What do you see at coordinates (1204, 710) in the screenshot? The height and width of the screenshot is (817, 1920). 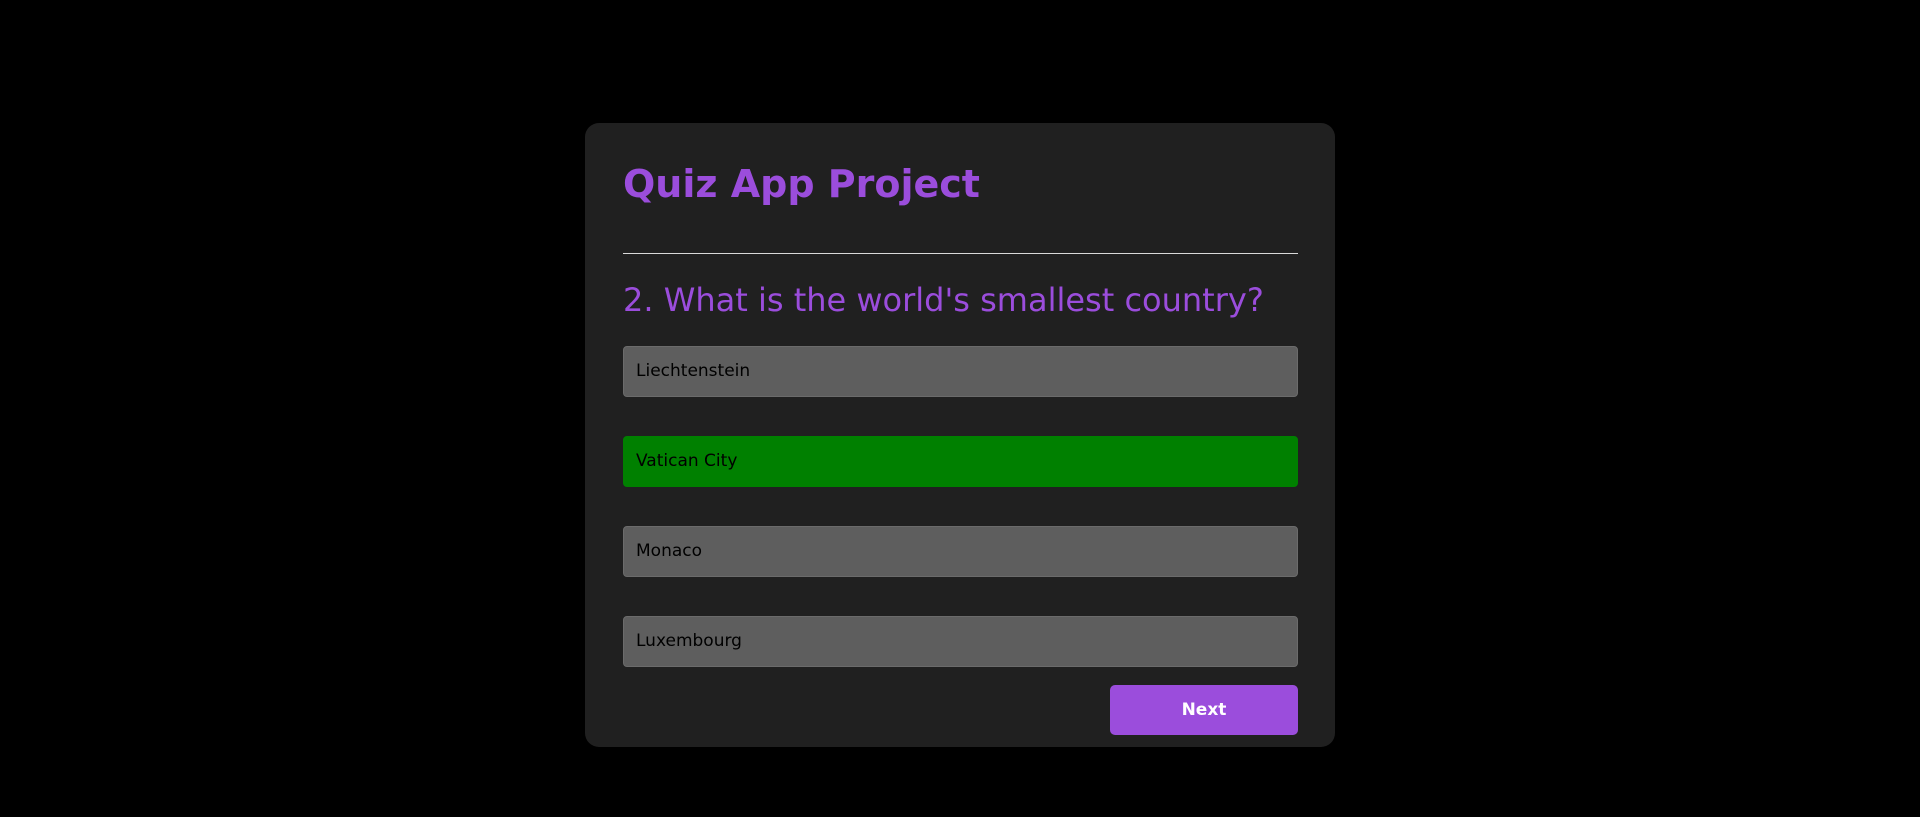 I see `next-button: Next` at bounding box center [1204, 710].